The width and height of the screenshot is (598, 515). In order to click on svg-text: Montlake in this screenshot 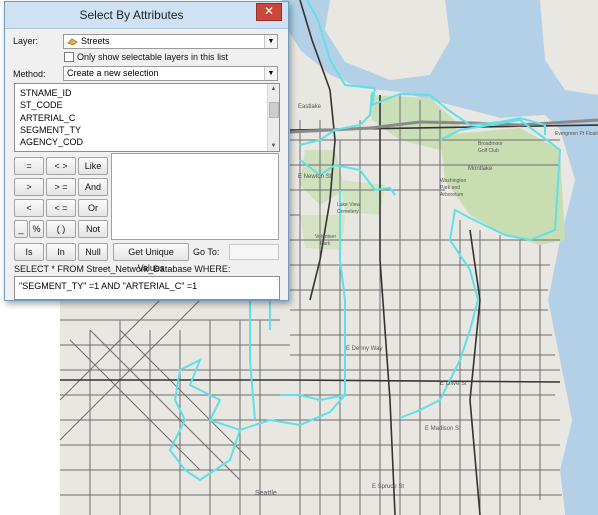, I will do `click(480, 169)`.